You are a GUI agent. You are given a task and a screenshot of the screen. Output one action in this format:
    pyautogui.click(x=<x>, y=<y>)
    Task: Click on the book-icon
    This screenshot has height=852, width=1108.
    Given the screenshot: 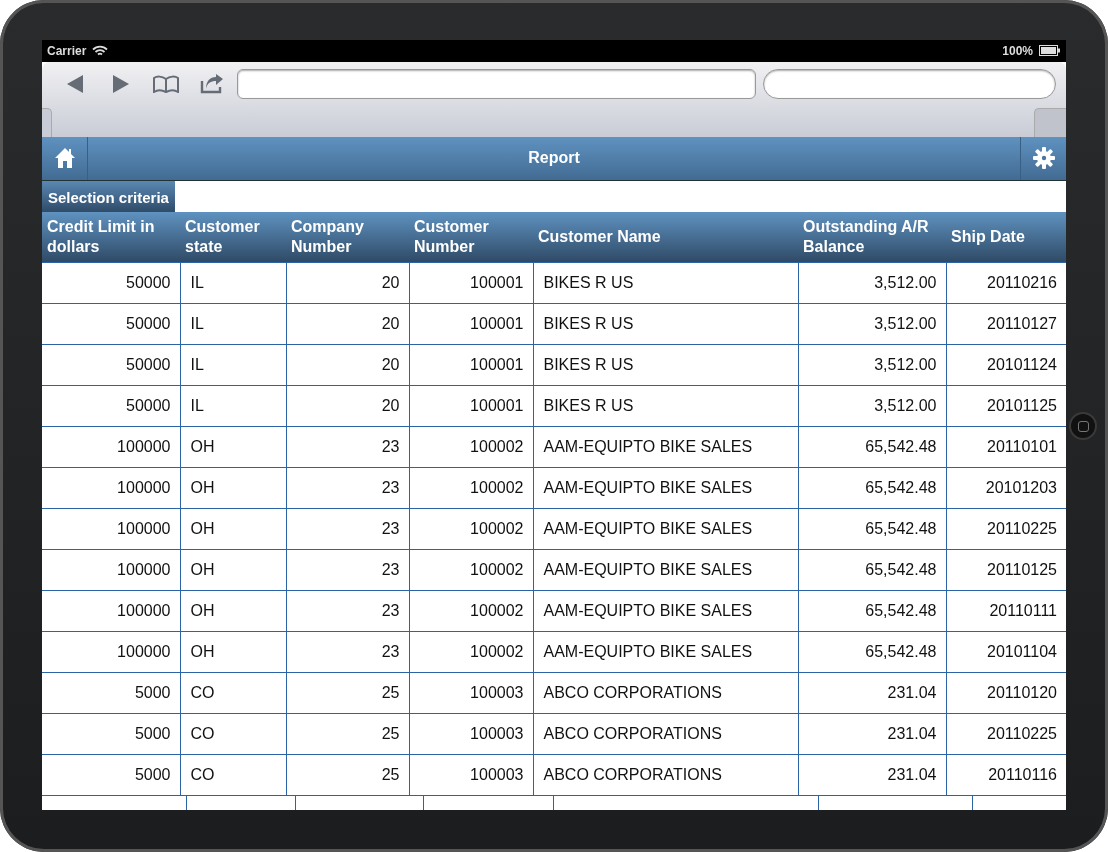 What is the action you would take?
    pyautogui.click(x=166, y=83)
    